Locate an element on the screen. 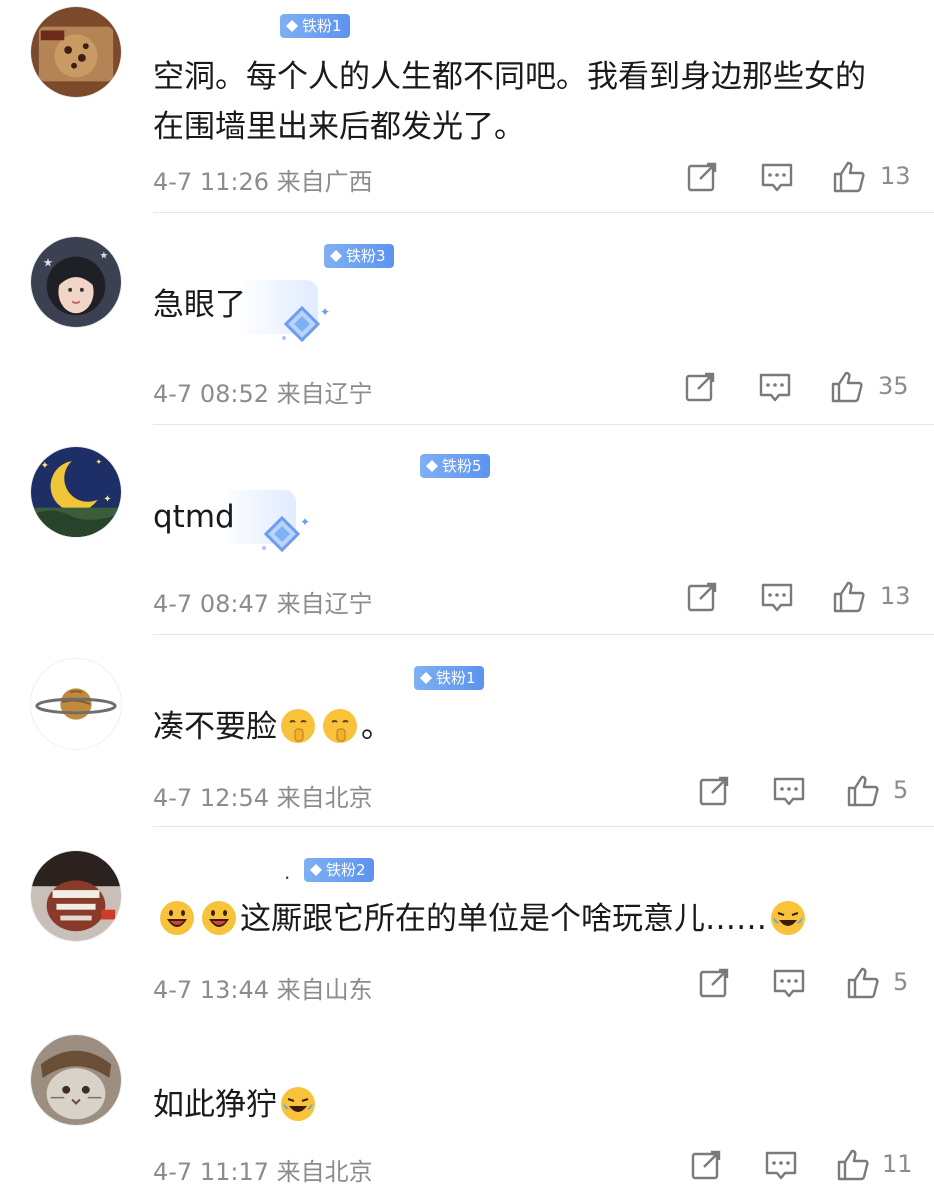 Image resolution: width=934 pixels, height=1200 pixels. fan-badge: 铁粉5 is located at coordinates (455, 466).